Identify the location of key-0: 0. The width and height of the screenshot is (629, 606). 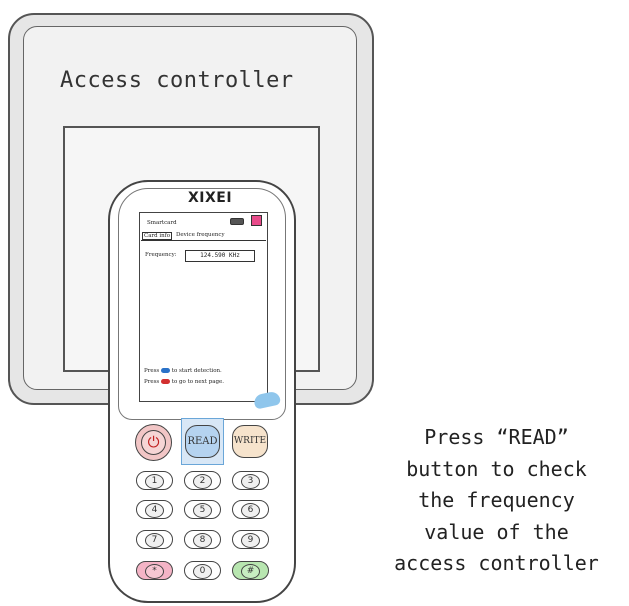
(202, 570).